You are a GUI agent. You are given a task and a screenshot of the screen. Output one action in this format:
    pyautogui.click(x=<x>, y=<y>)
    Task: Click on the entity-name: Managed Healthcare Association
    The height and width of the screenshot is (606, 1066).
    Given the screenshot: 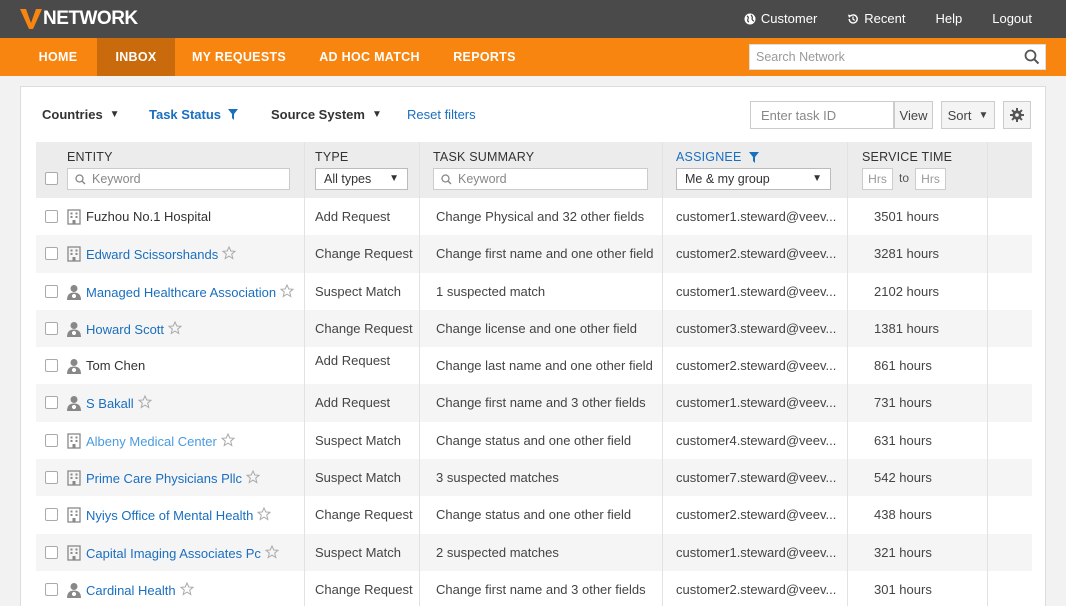 What is the action you would take?
    pyautogui.click(x=190, y=292)
    